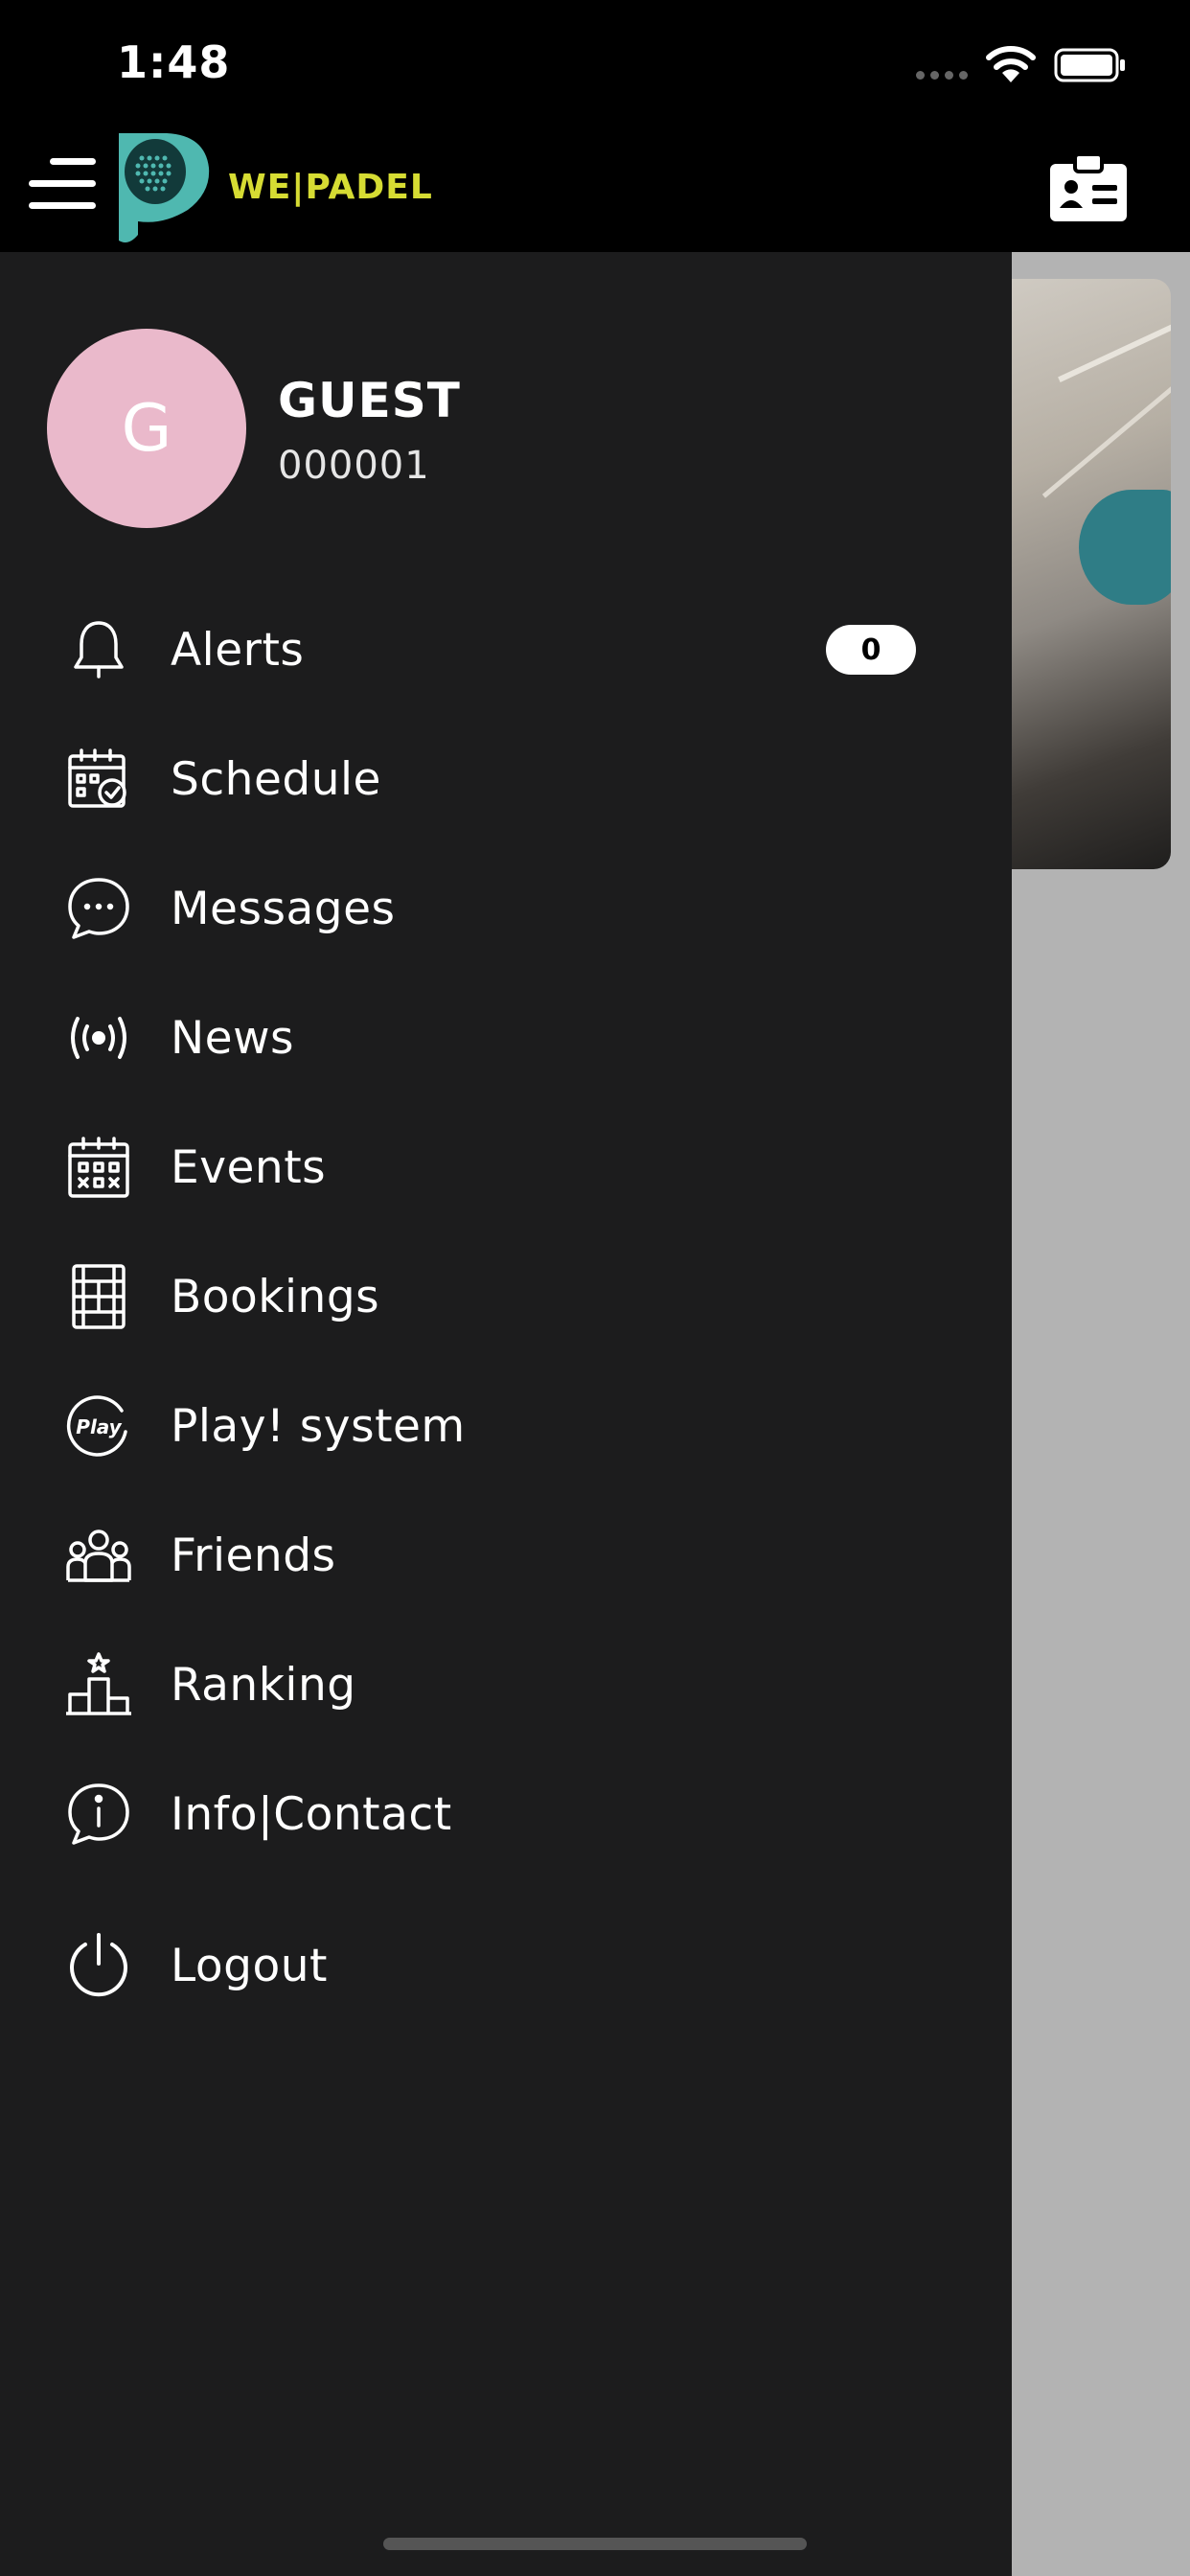  I want to click on wifi-icon, so click(1011, 64).